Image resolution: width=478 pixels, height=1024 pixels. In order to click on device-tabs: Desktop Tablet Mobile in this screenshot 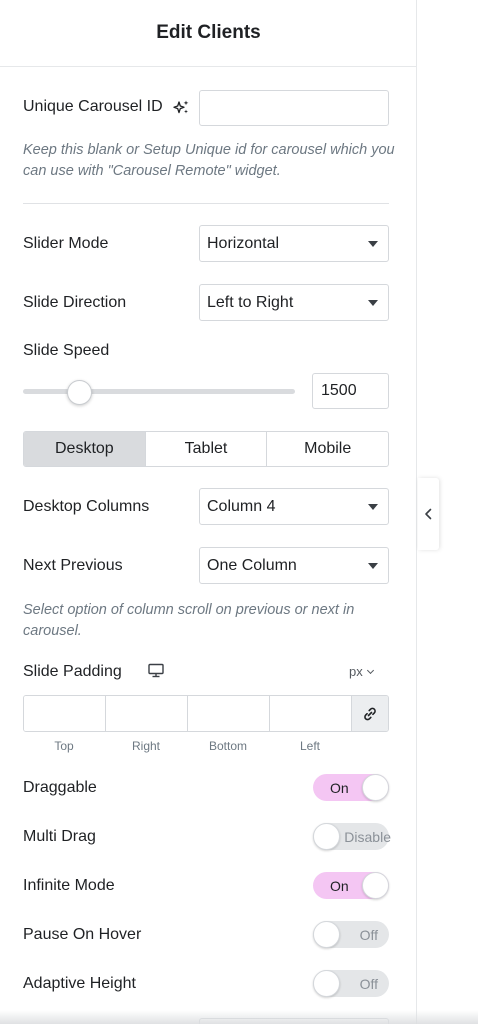, I will do `click(206, 449)`.